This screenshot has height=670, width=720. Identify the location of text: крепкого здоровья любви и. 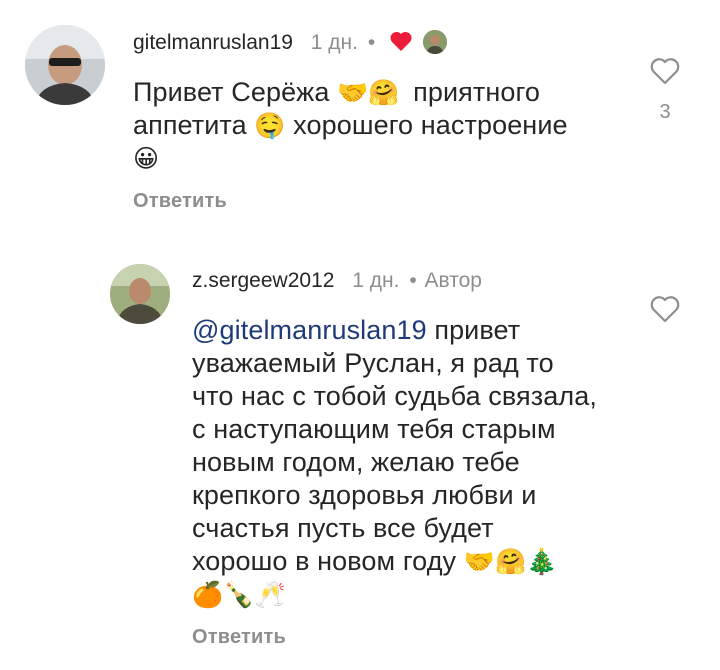
(364, 495).